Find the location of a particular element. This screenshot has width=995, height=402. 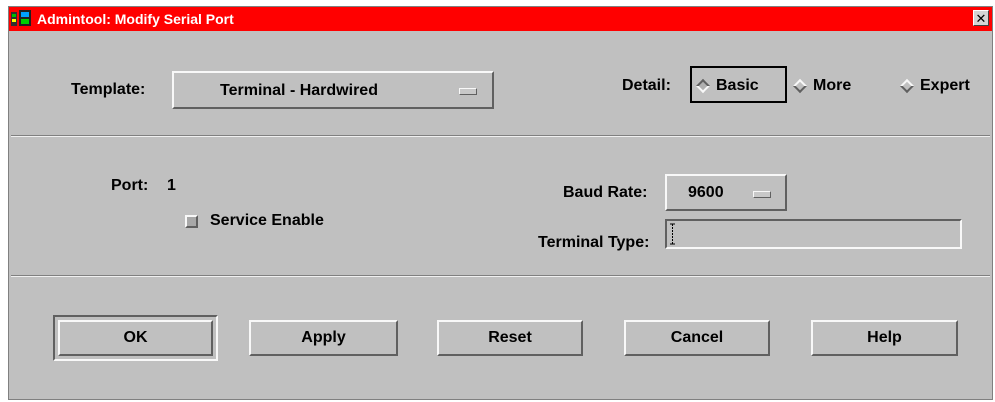

separator-bottom is located at coordinates (500, 276).